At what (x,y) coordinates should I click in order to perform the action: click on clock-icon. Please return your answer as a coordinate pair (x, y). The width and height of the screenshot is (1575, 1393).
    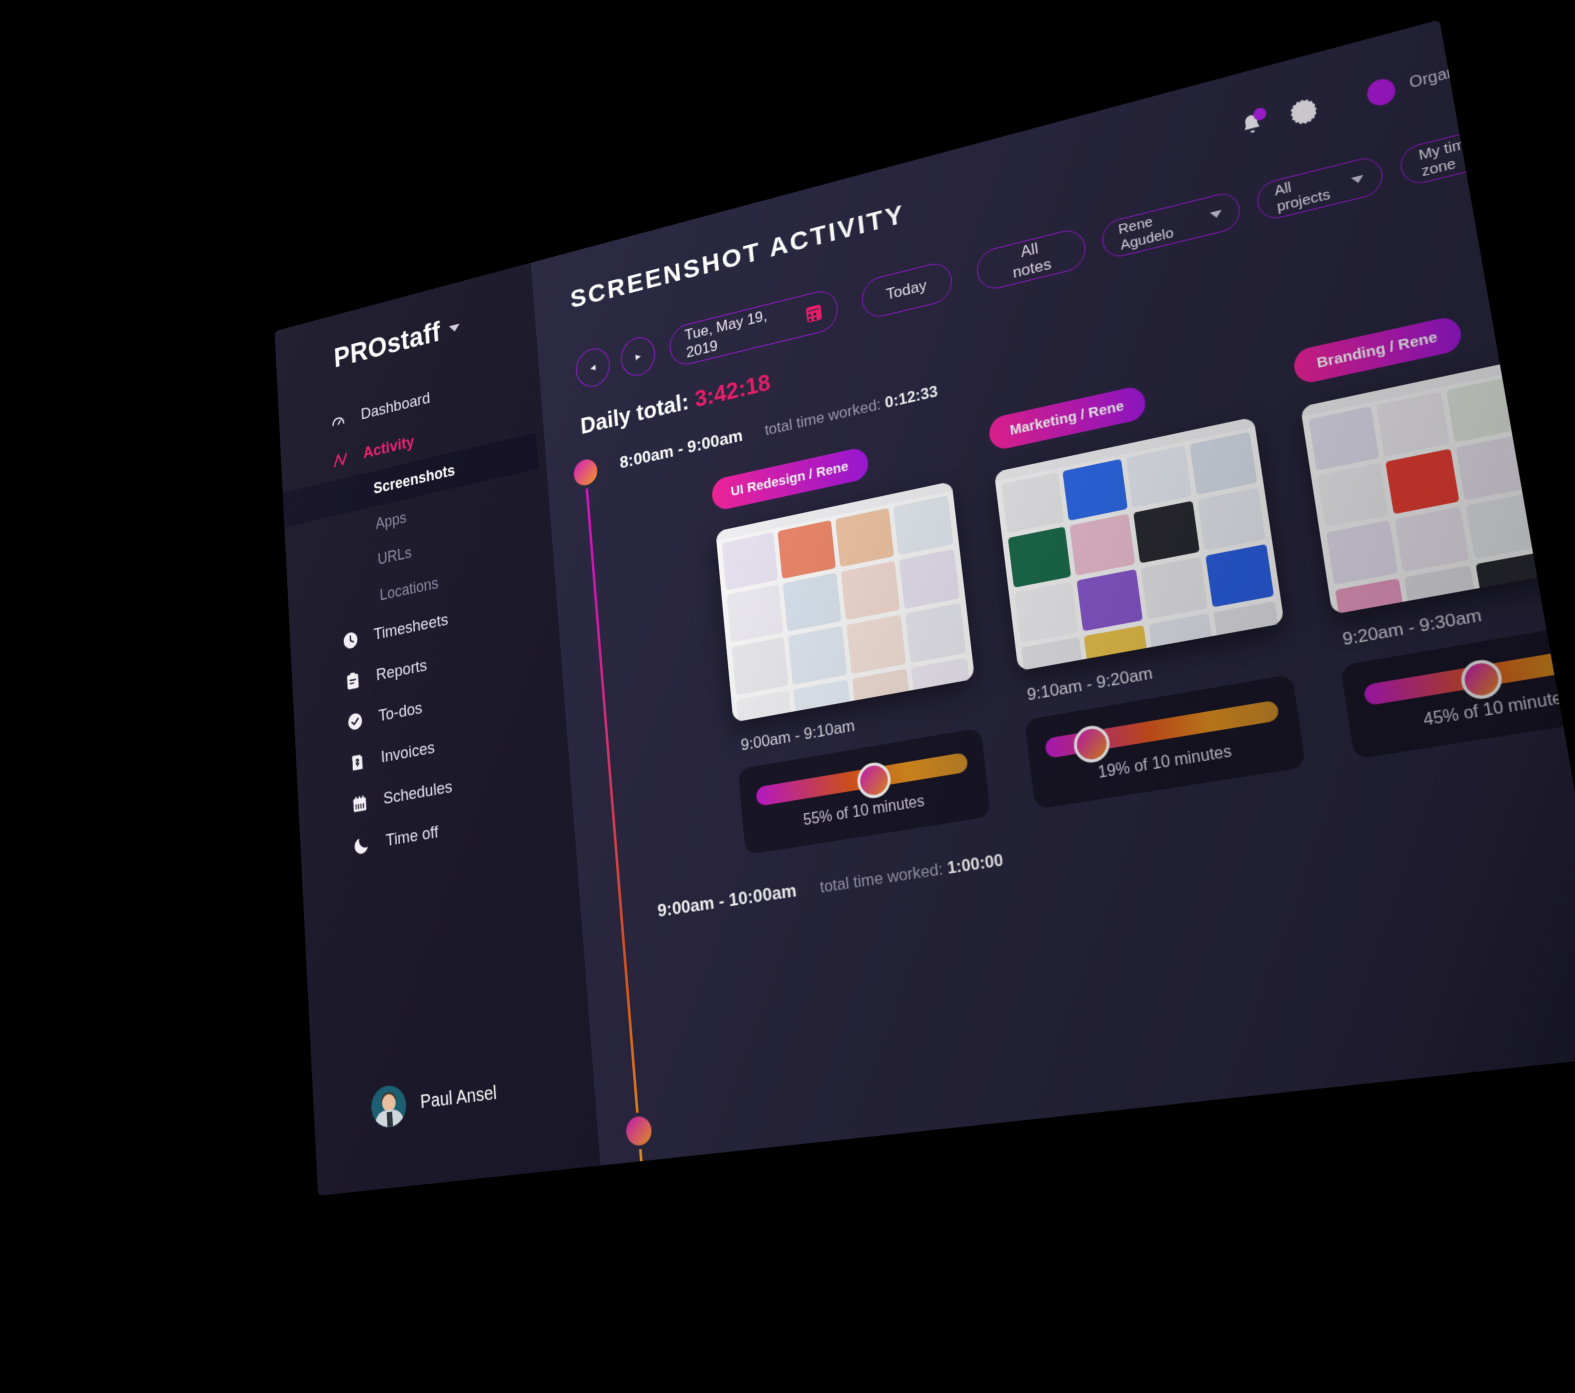
    Looking at the image, I should click on (350, 640).